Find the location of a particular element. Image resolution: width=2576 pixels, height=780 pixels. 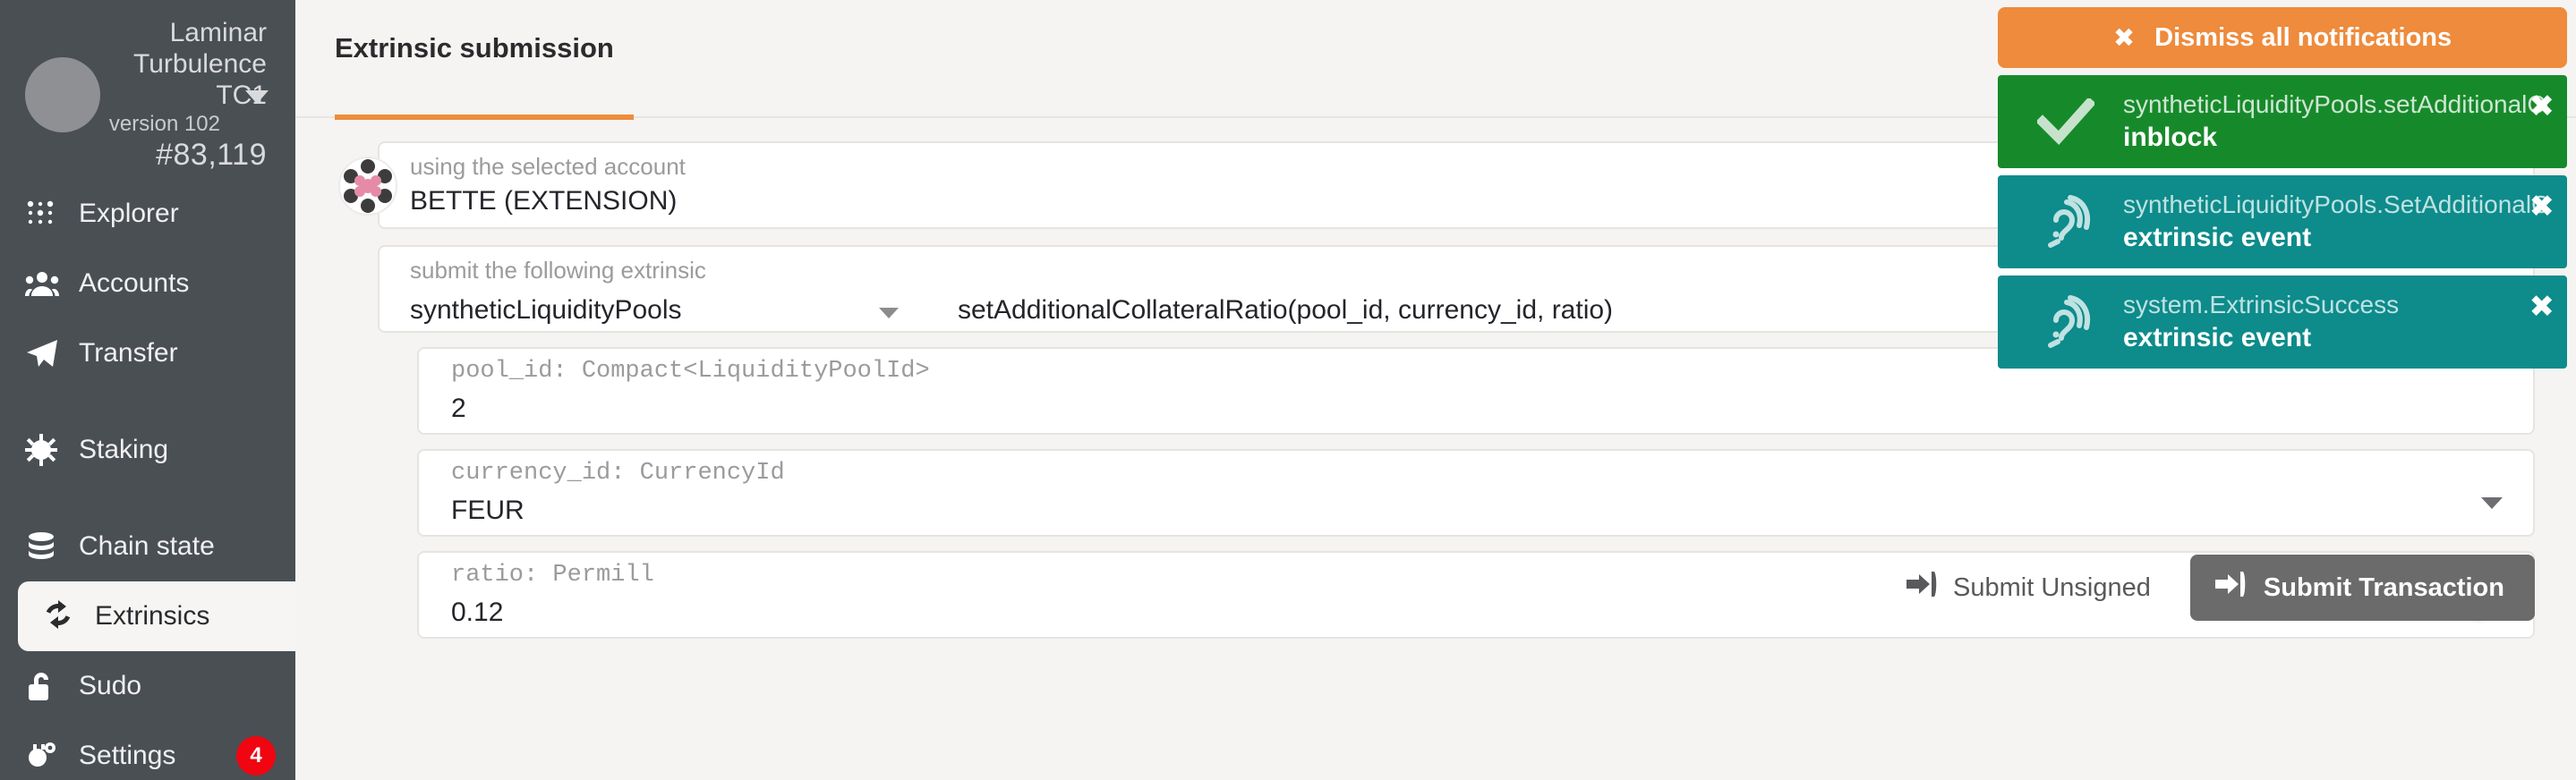

chain-avatar is located at coordinates (62, 94).